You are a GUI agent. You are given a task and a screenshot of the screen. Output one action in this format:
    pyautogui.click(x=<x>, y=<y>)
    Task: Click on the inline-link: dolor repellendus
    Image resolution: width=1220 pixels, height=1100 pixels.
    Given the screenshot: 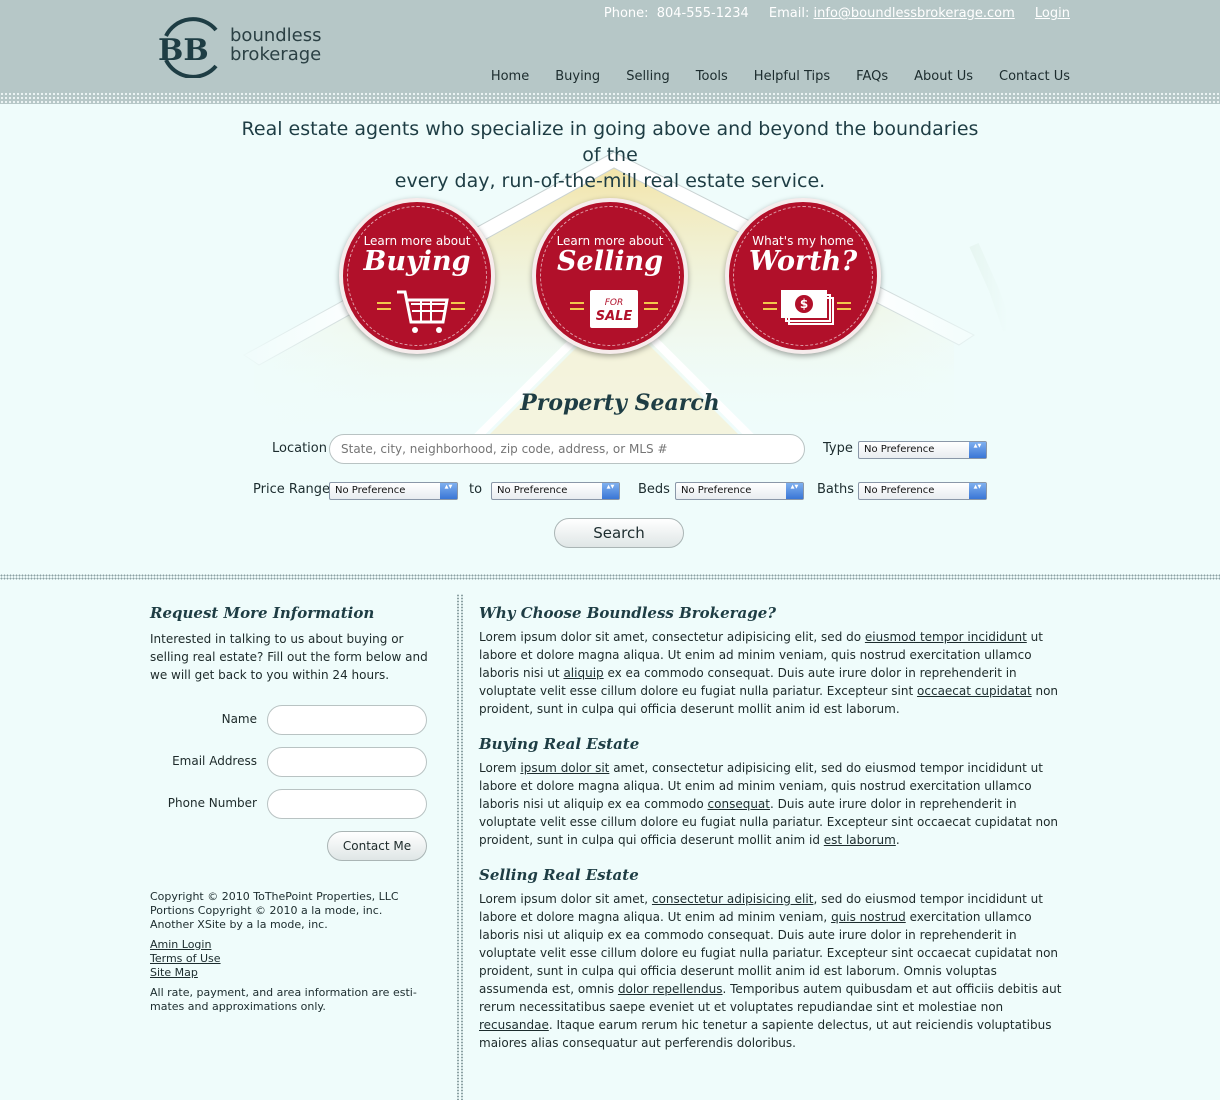 What is the action you would take?
    pyautogui.click(x=670, y=989)
    